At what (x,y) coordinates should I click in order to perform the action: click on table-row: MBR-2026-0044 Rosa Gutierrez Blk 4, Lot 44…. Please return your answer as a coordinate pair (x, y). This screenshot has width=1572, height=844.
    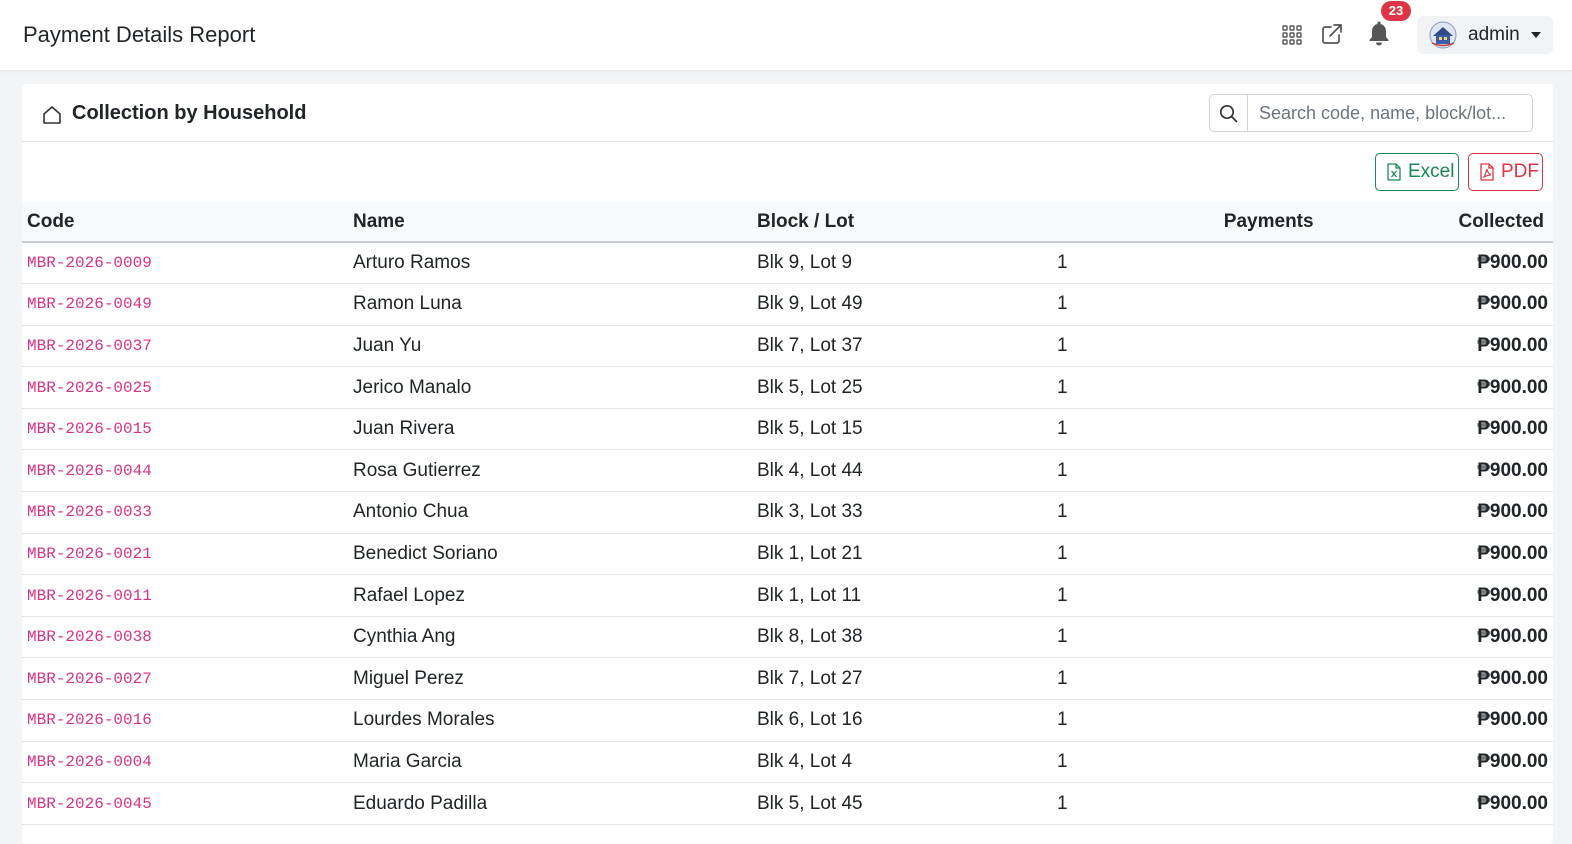
    Looking at the image, I should click on (787, 471).